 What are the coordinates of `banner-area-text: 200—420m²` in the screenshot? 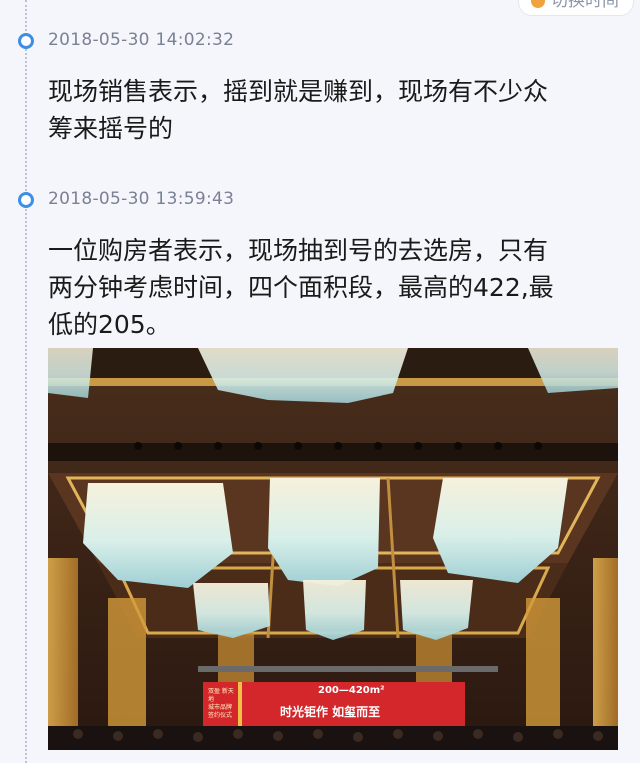 It's located at (351, 690).